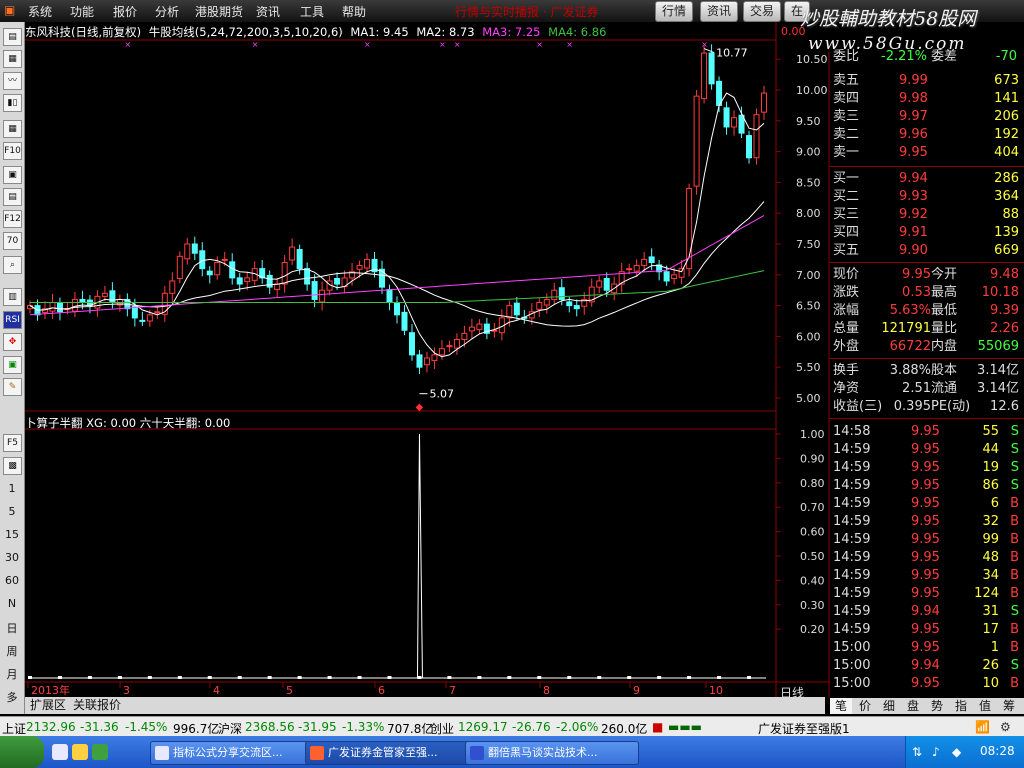  Describe the element at coordinates (452, 690) in the screenshot. I see `month-label: 7` at that location.